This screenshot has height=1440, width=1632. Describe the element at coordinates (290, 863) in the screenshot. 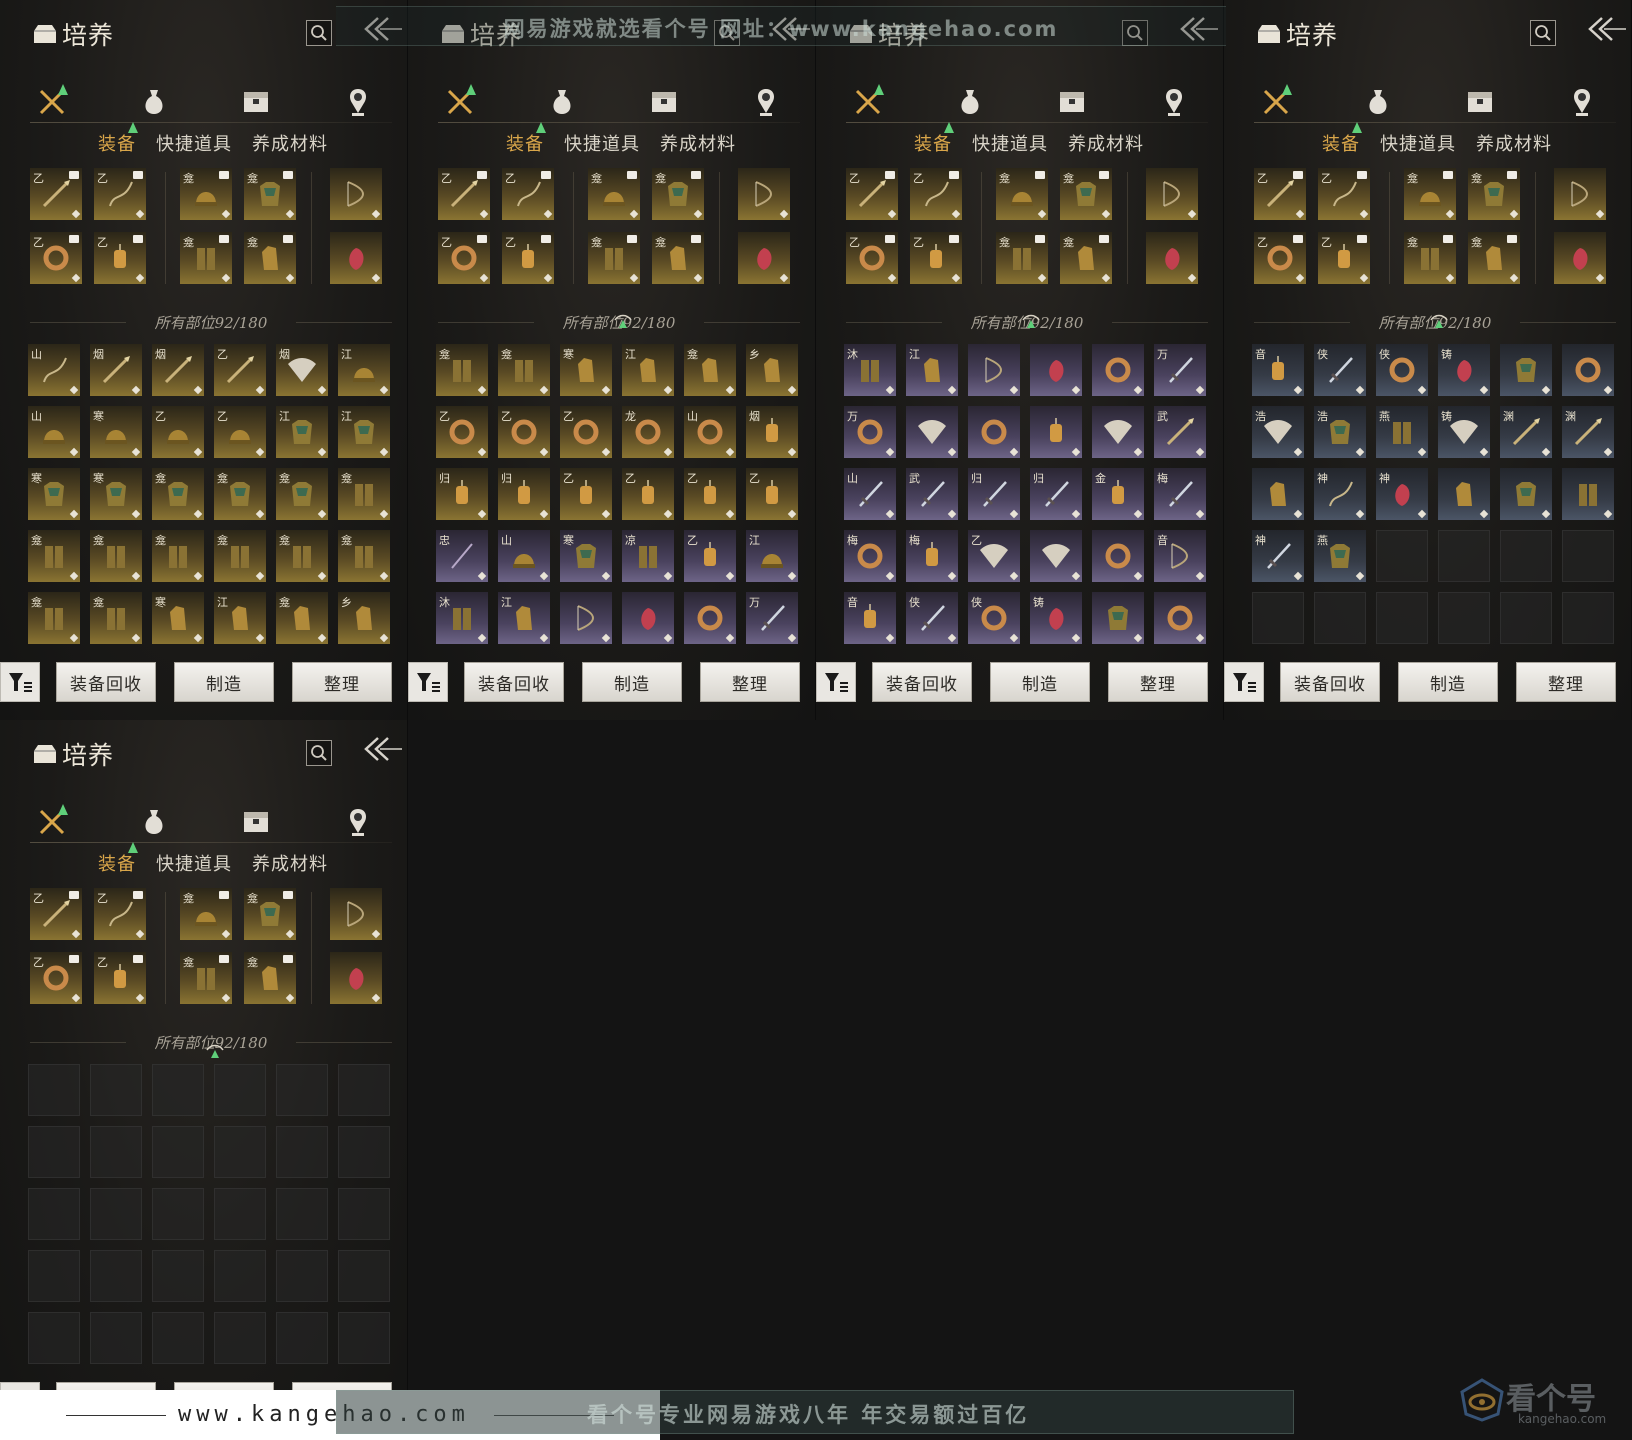

I see `tab-materials: 养成材料` at that location.